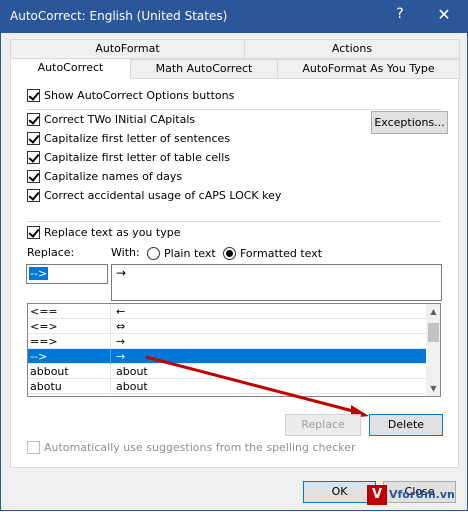 The width and height of the screenshot is (468, 512). What do you see at coordinates (406, 425) in the screenshot?
I see `delete-button: Delete` at bounding box center [406, 425].